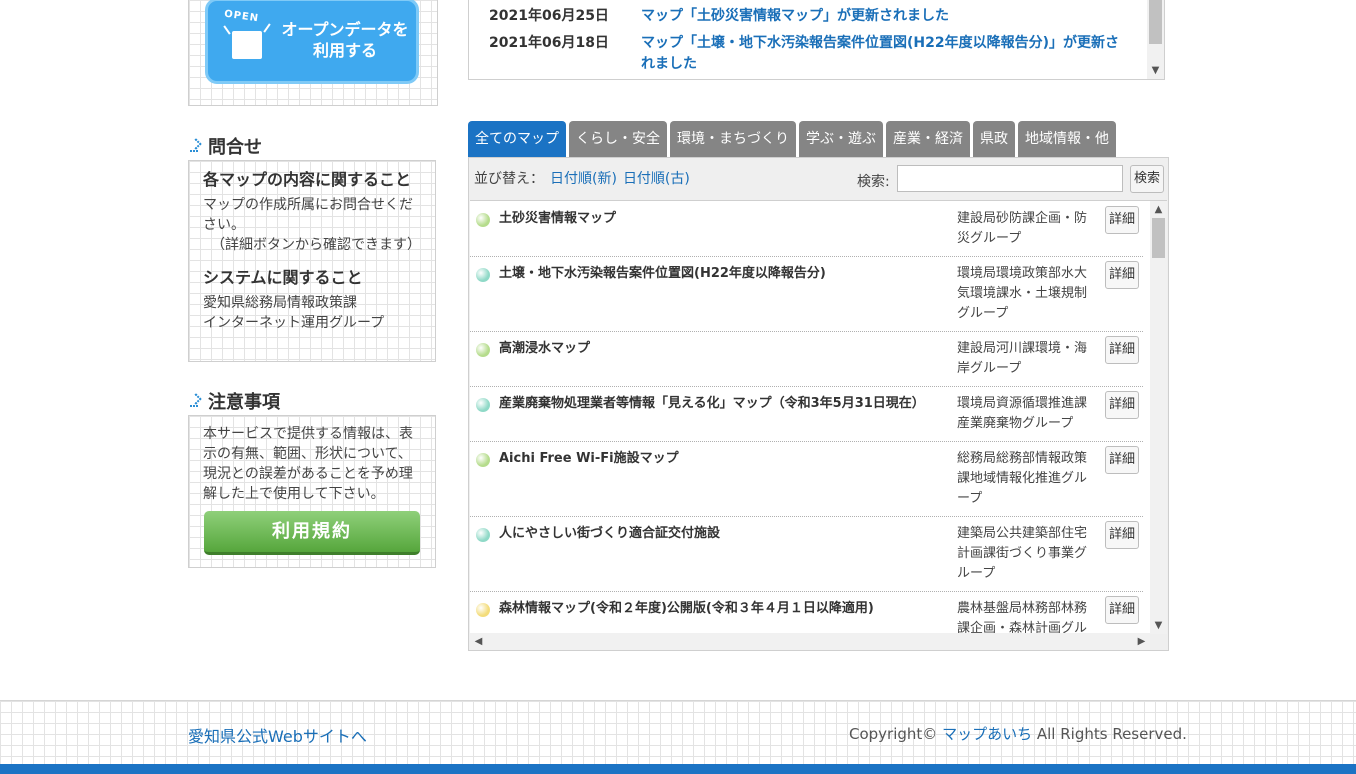 The height and width of the screenshot is (774, 1356). What do you see at coordinates (886, 16) in the screenshot?
I see `news-link: マップ「土砂災害情報マップ」が更新されました` at bounding box center [886, 16].